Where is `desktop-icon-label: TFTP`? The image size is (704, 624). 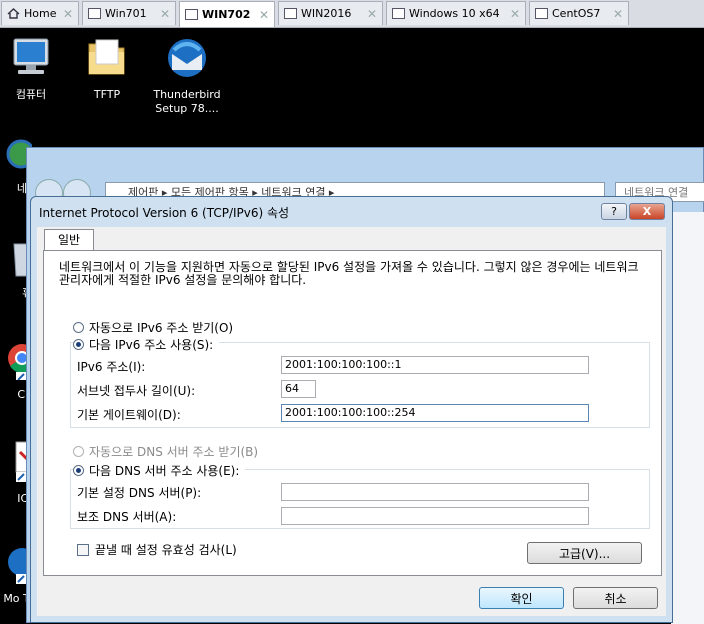 desktop-icon-label: TFTP is located at coordinates (107, 94).